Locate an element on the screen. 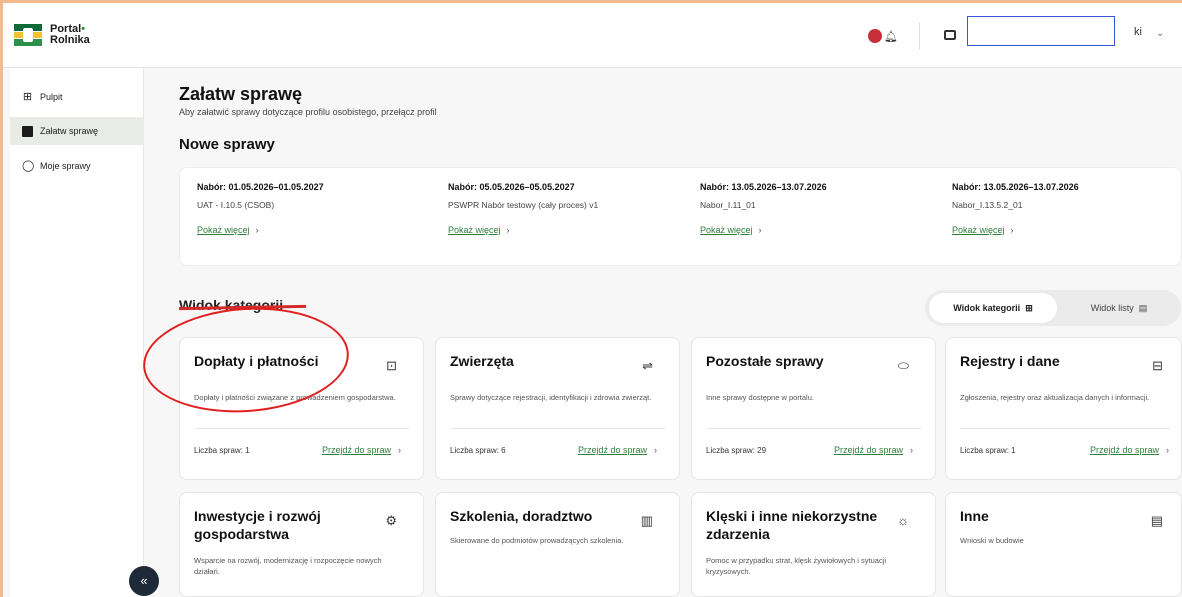  page-title: Załatw sprawę is located at coordinates (241, 94).